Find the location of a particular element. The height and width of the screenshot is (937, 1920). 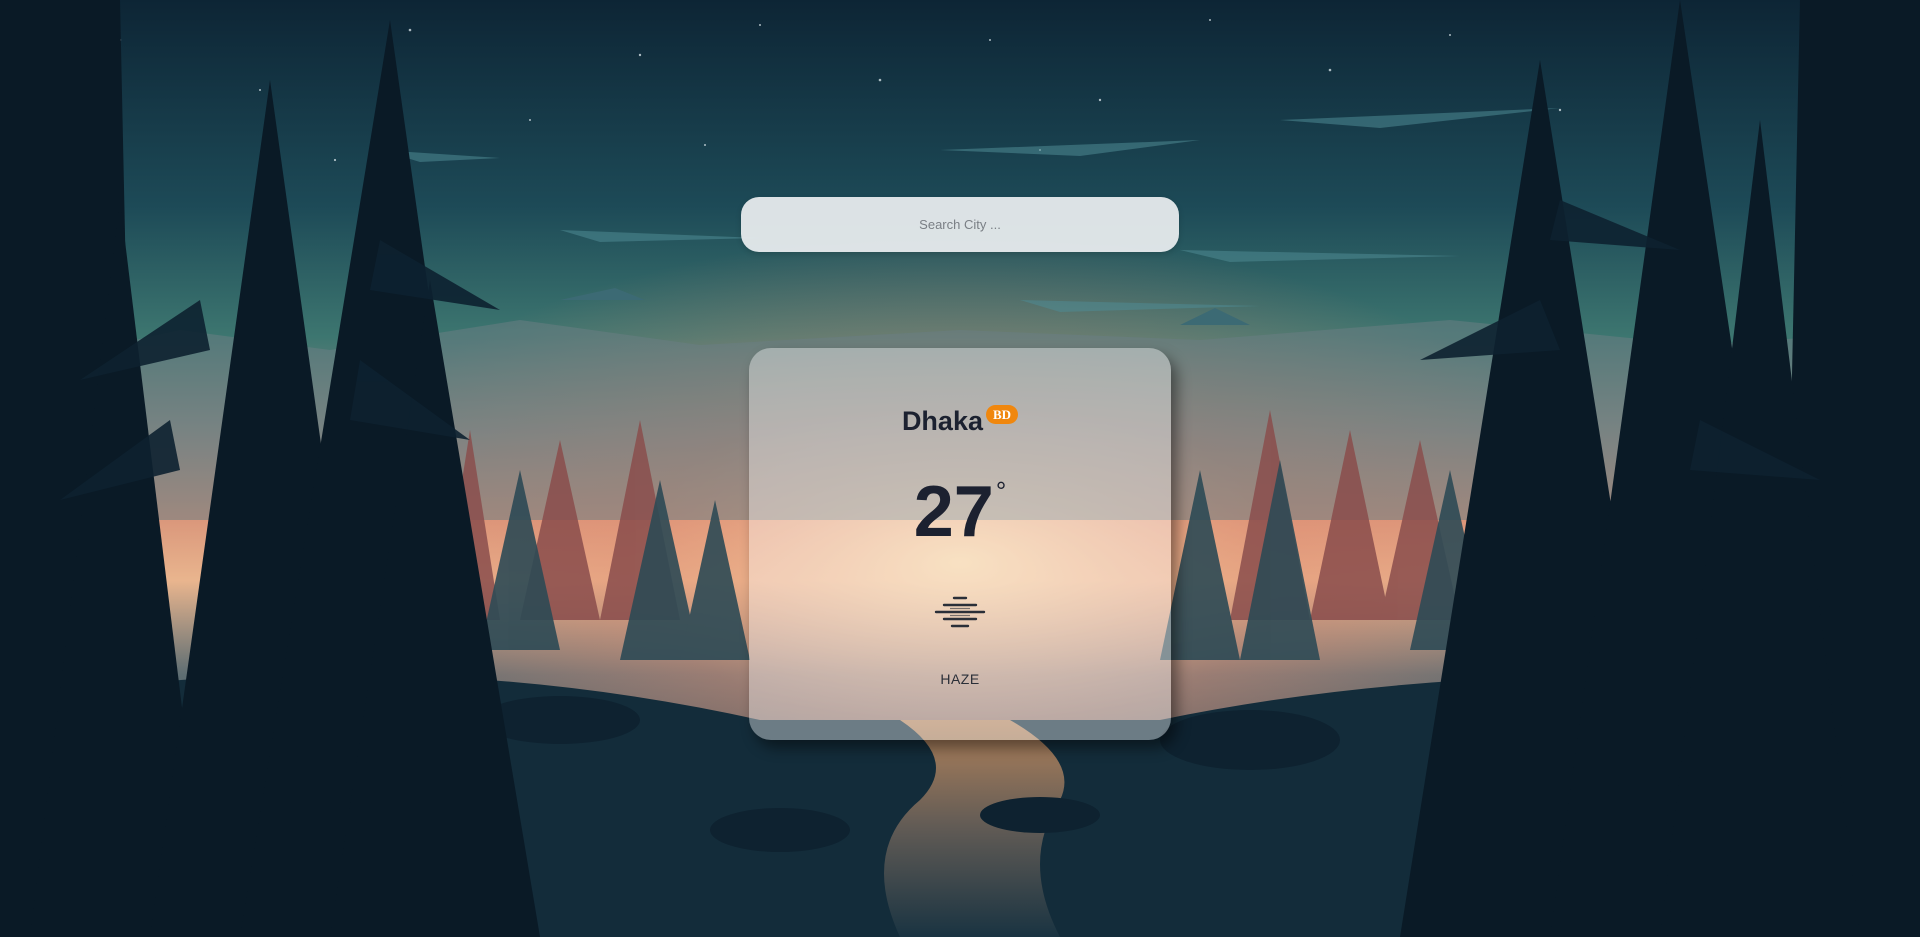

city-row: Dhaka BD is located at coordinates (960, 420).